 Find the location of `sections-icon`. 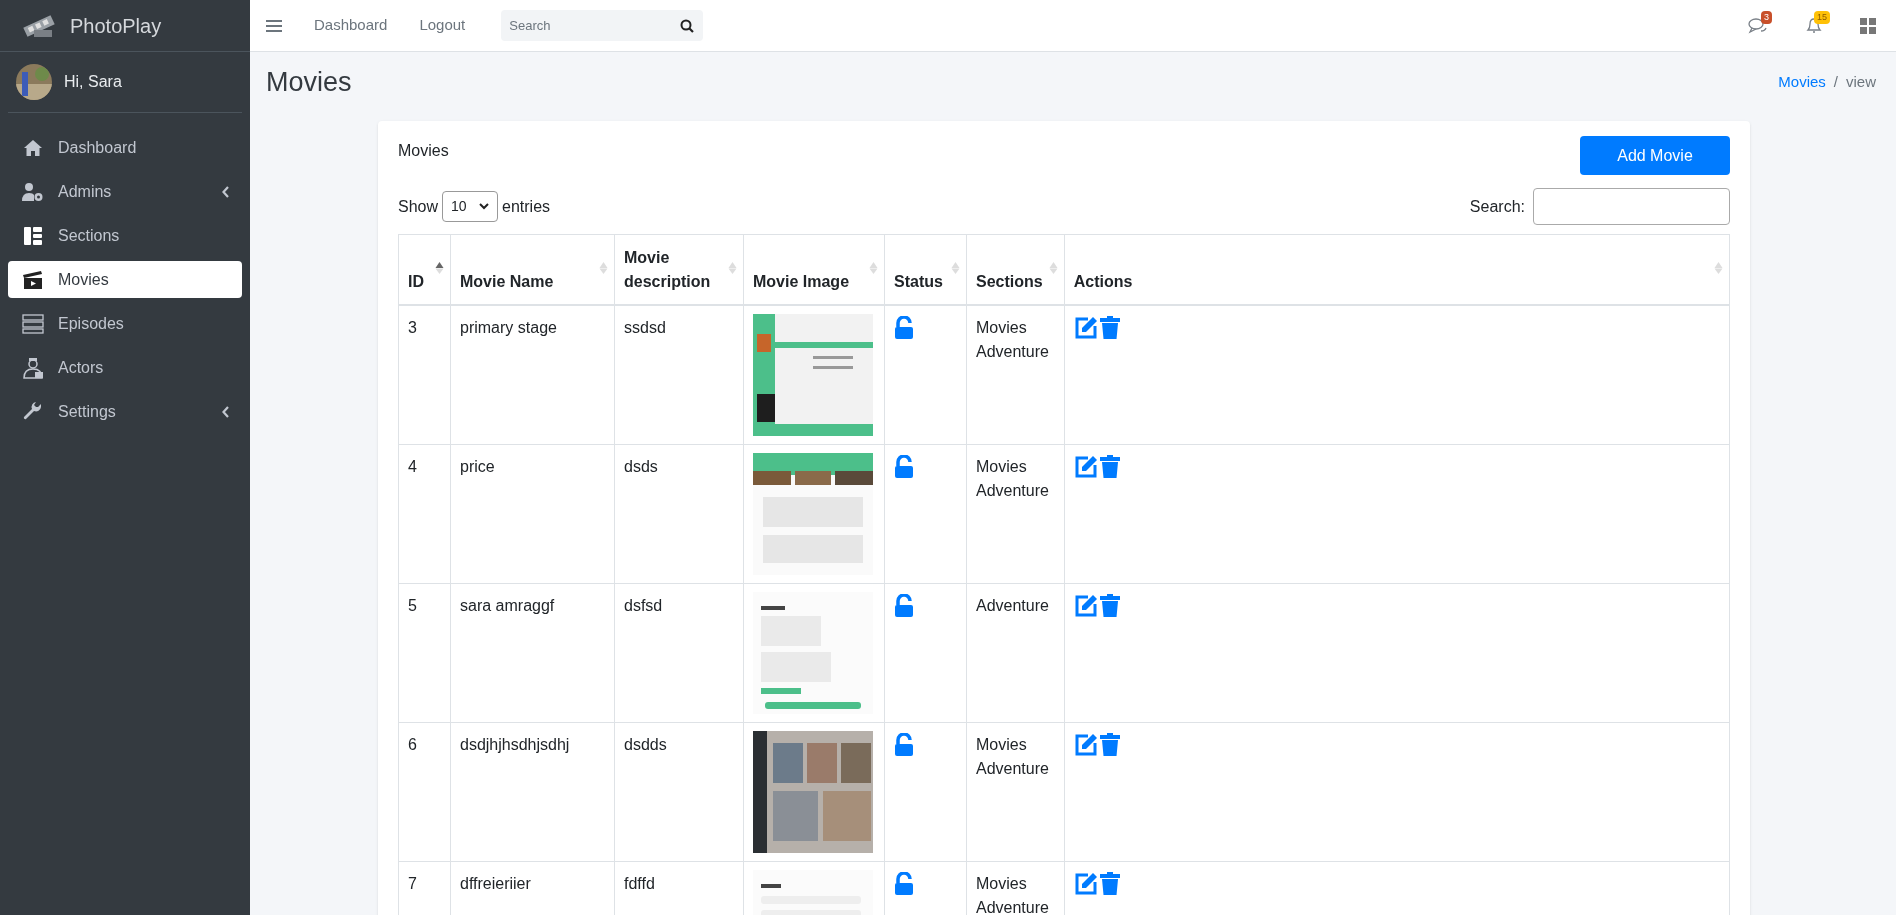

sections-icon is located at coordinates (33, 235).